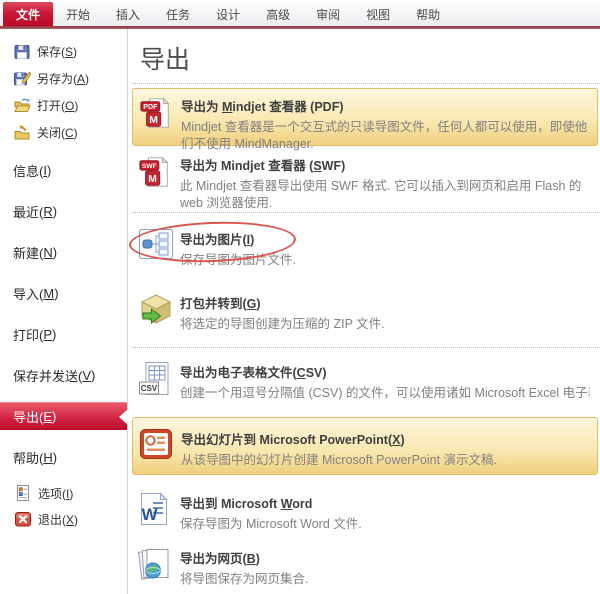 The height and width of the screenshot is (594, 600). I want to click on export-item-image: 导出为图片(I) 保存导图为图片文件., so click(365, 248).